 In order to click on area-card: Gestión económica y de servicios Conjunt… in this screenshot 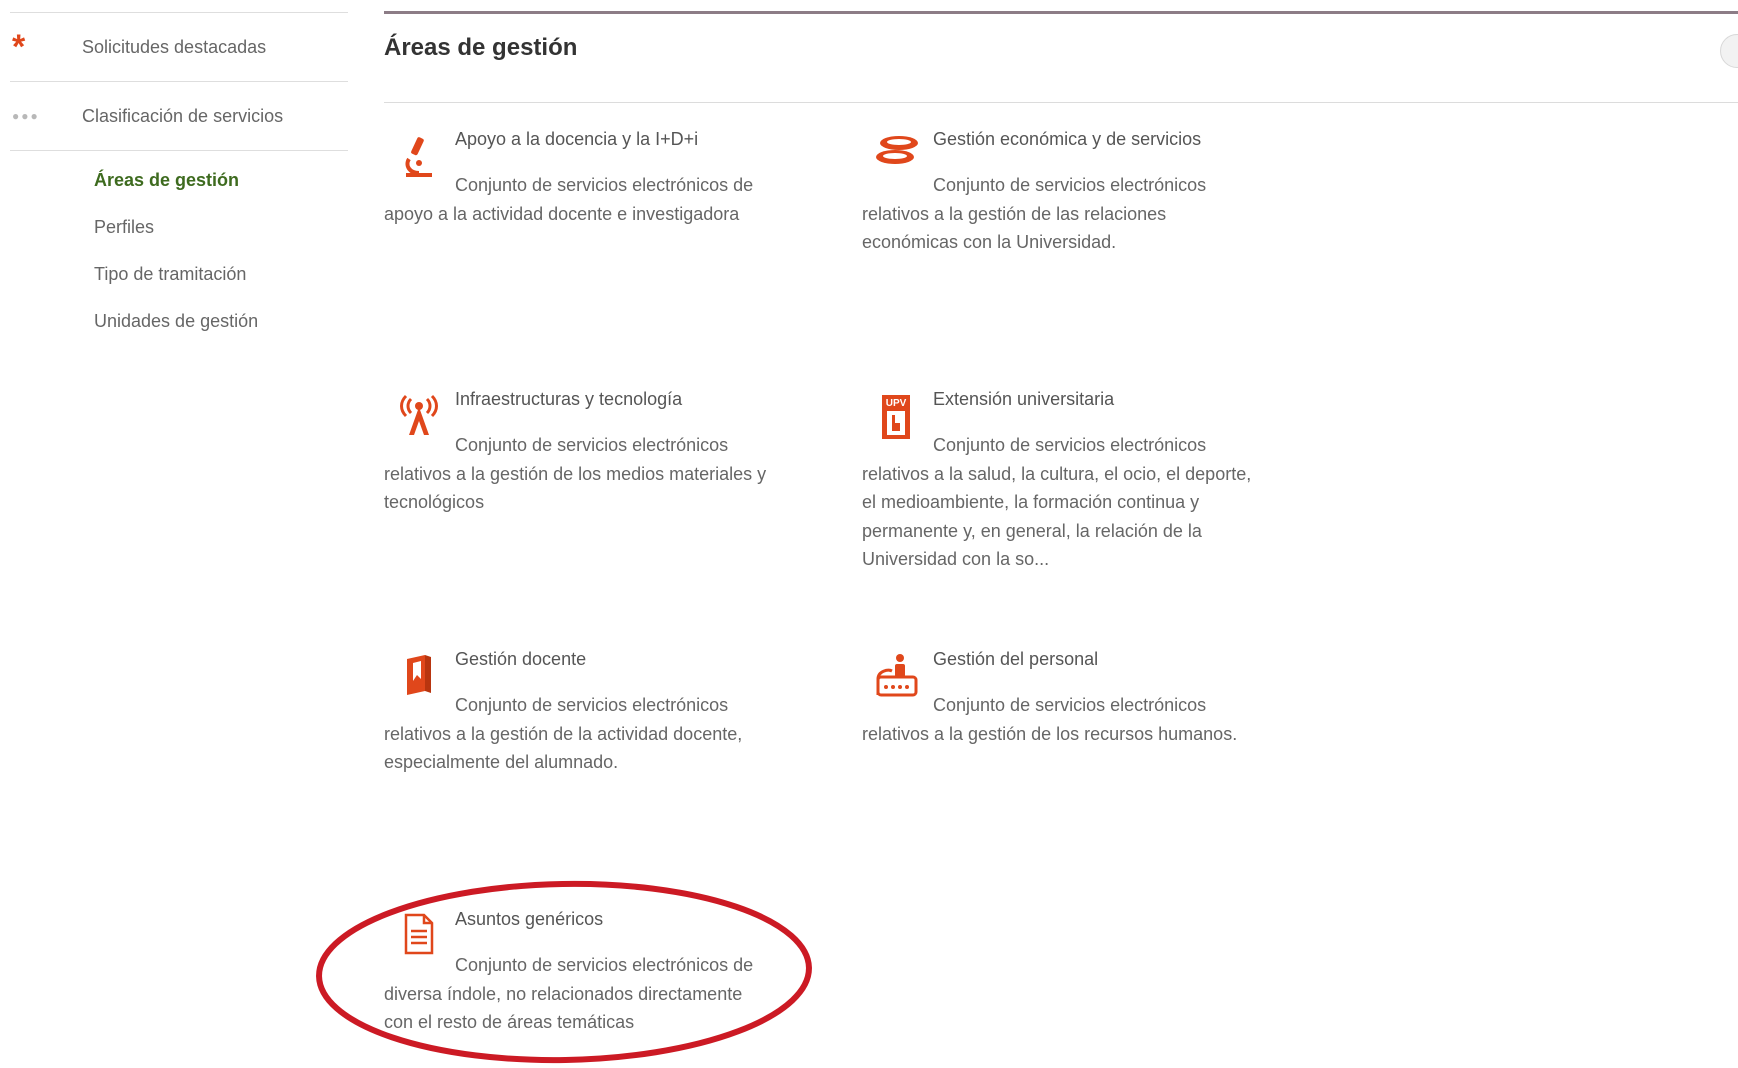, I will do `click(1057, 200)`.